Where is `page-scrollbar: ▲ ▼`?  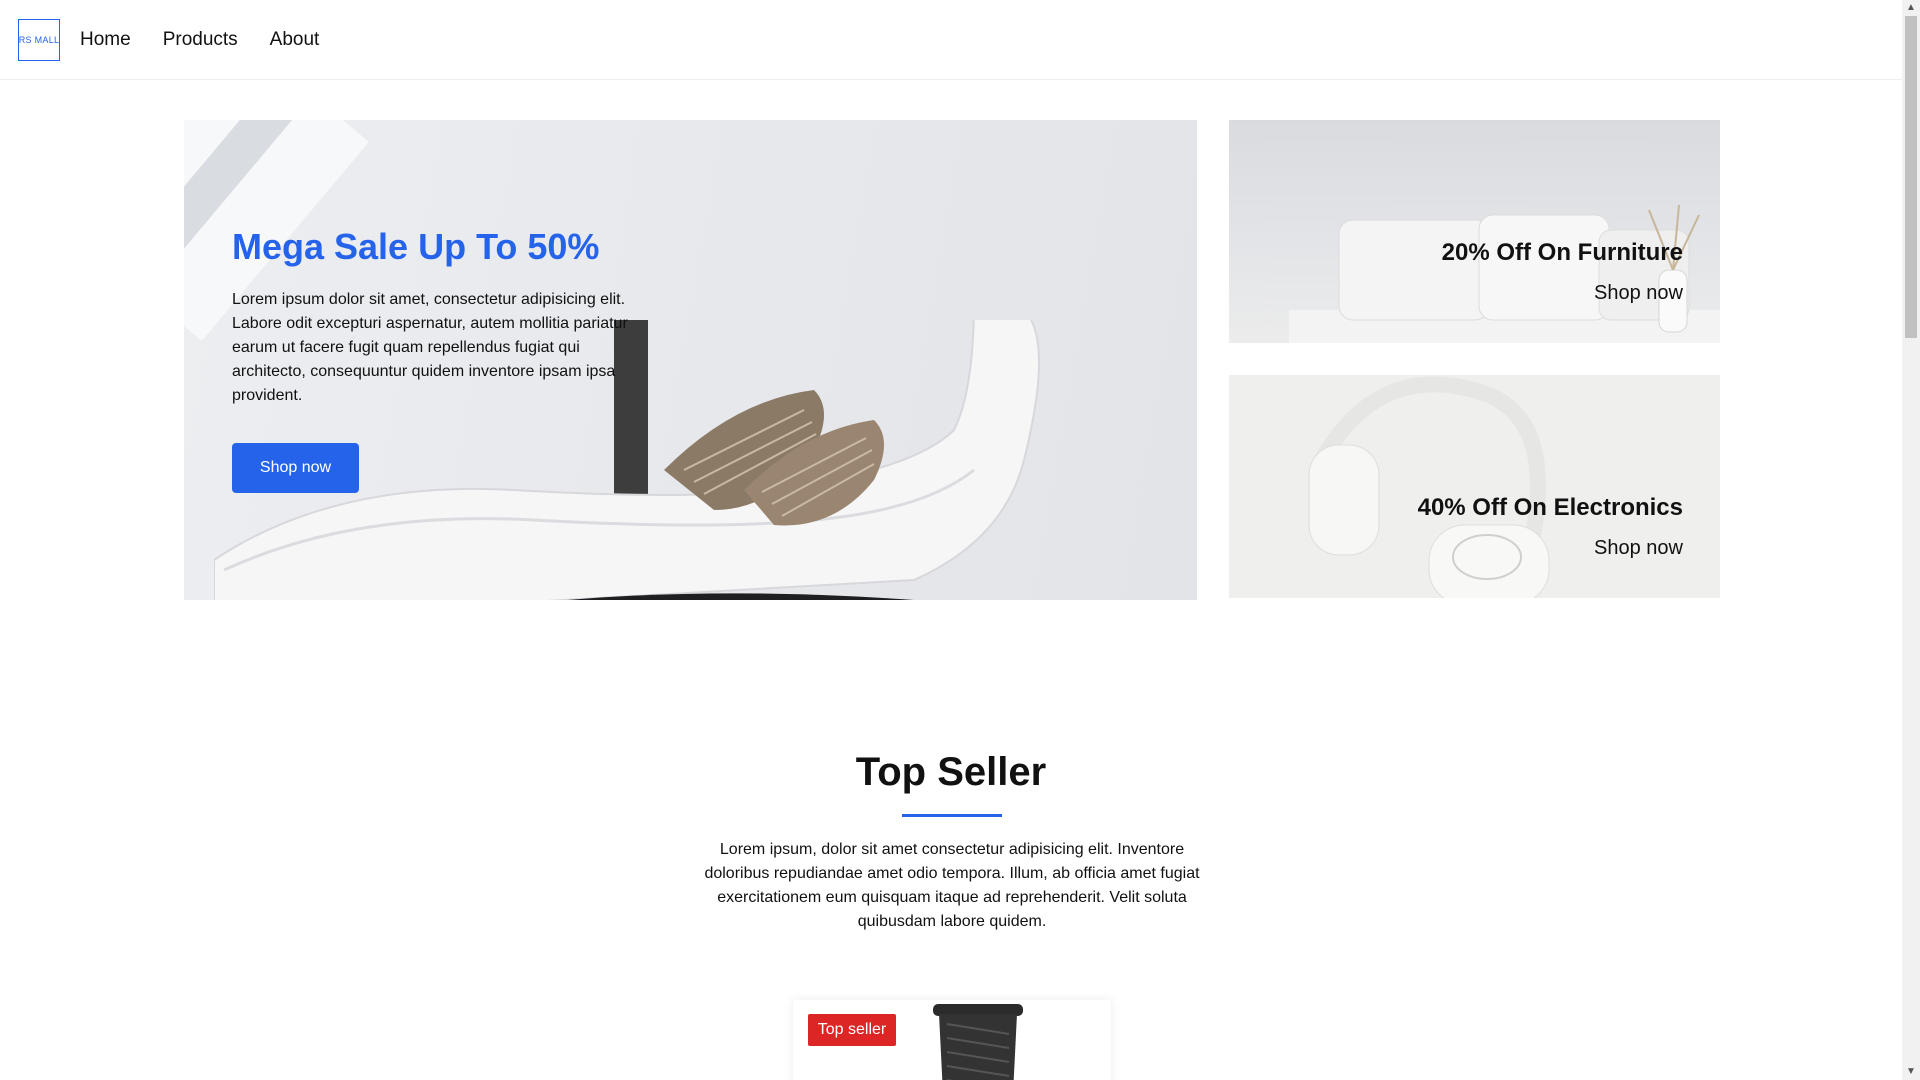 page-scrollbar: ▲ ▼ is located at coordinates (1911, 540).